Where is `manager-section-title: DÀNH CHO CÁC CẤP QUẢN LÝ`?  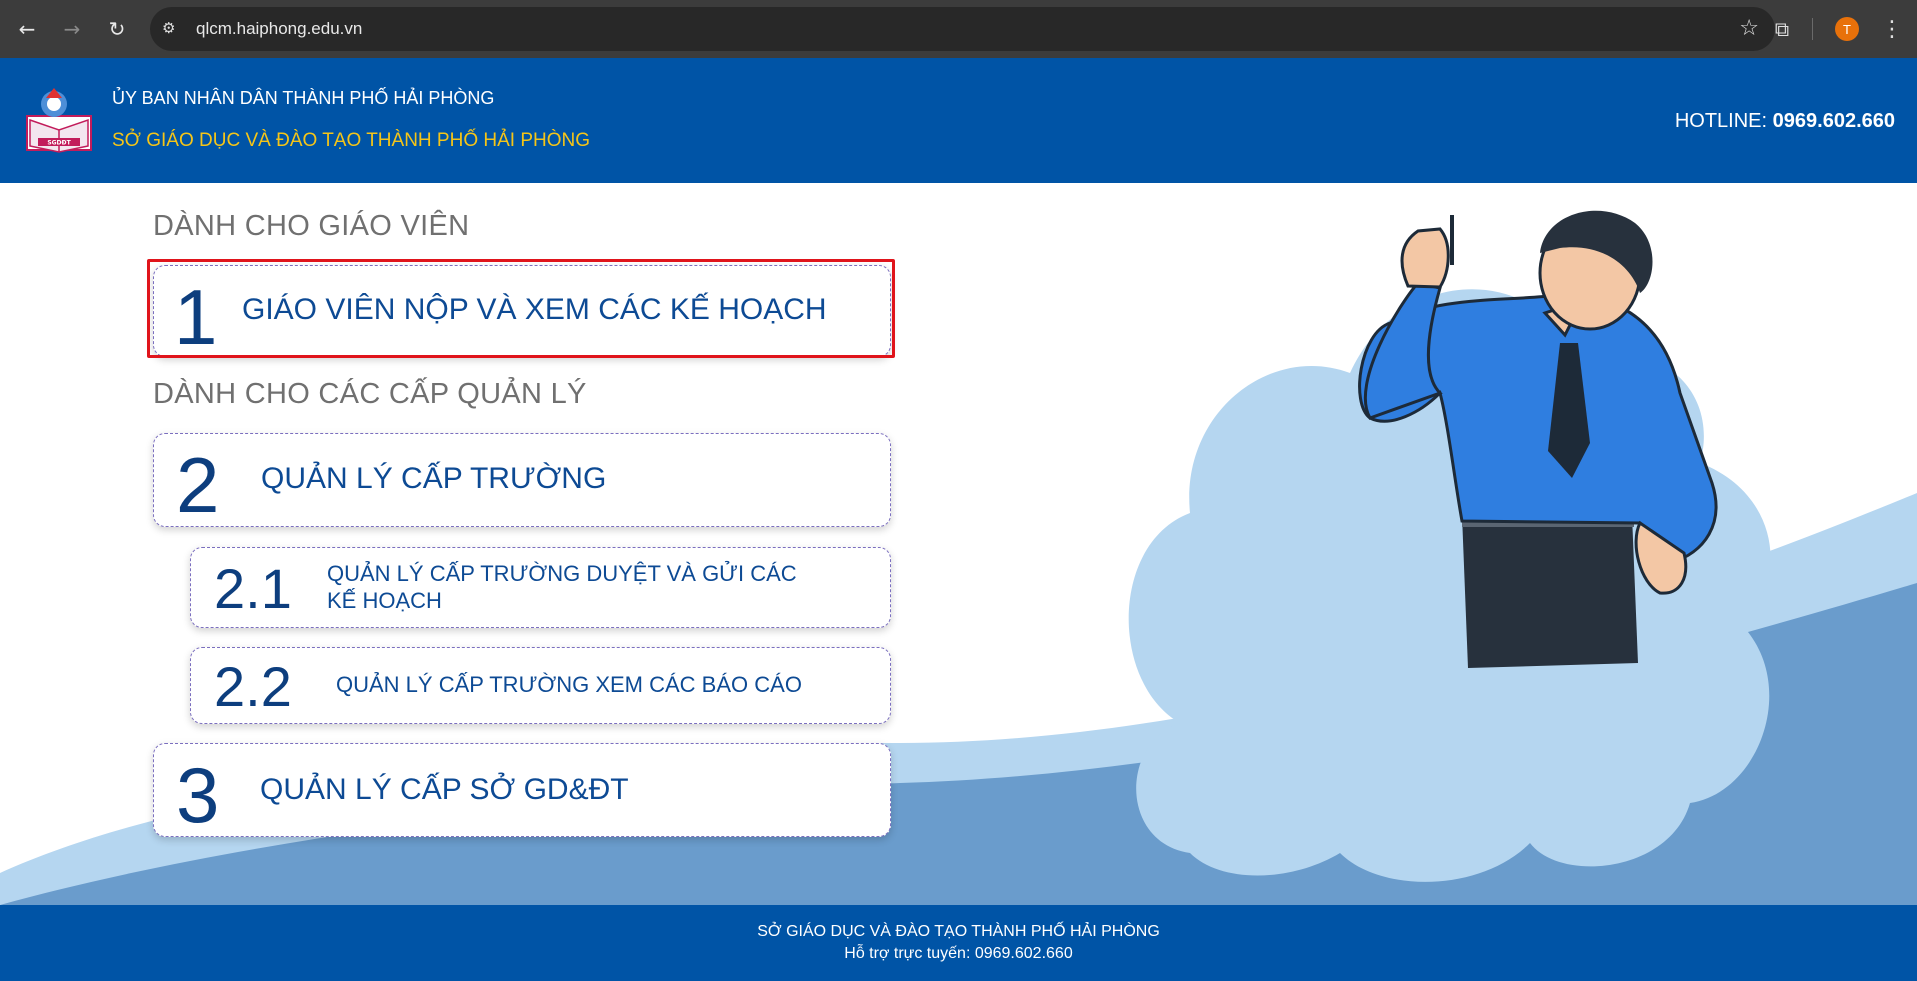 manager-section-title: DÀNH CHO CÁC CẤP QUẢN LÝ is located at coordinates (370, 394).